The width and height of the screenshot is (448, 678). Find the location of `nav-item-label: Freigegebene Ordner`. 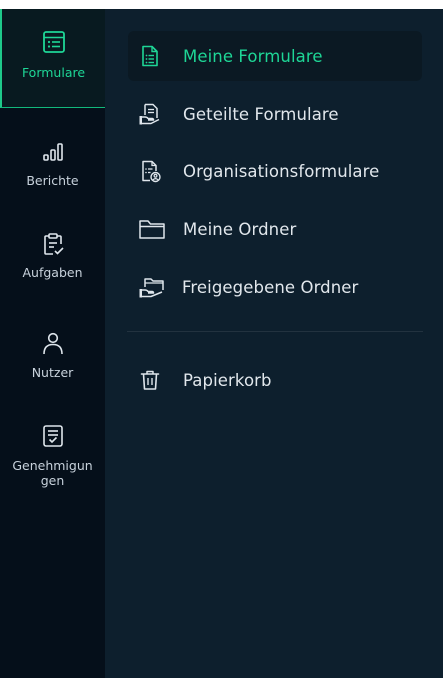

nav-item-label: Freigegebene Ordner is located at coordinates (270, 287).